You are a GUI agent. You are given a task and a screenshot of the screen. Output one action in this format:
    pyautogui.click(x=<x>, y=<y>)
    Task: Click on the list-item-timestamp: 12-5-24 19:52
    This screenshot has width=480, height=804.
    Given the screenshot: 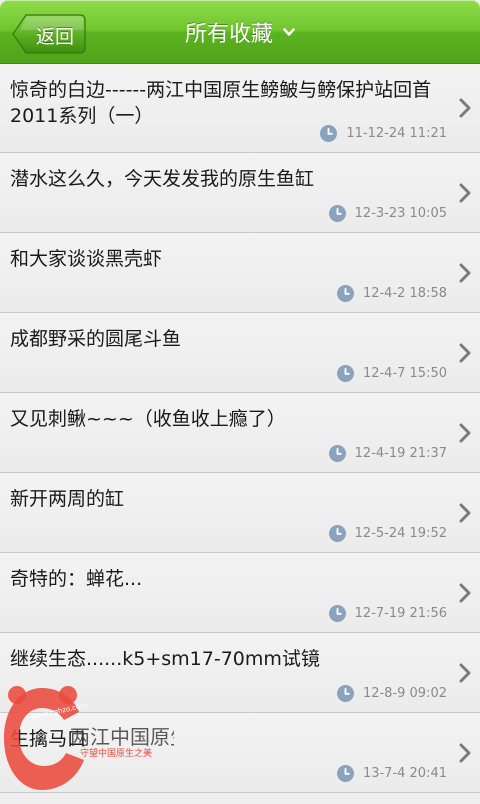 What is the action you would take?
    pyautogui.click(x=387, y=533)
    